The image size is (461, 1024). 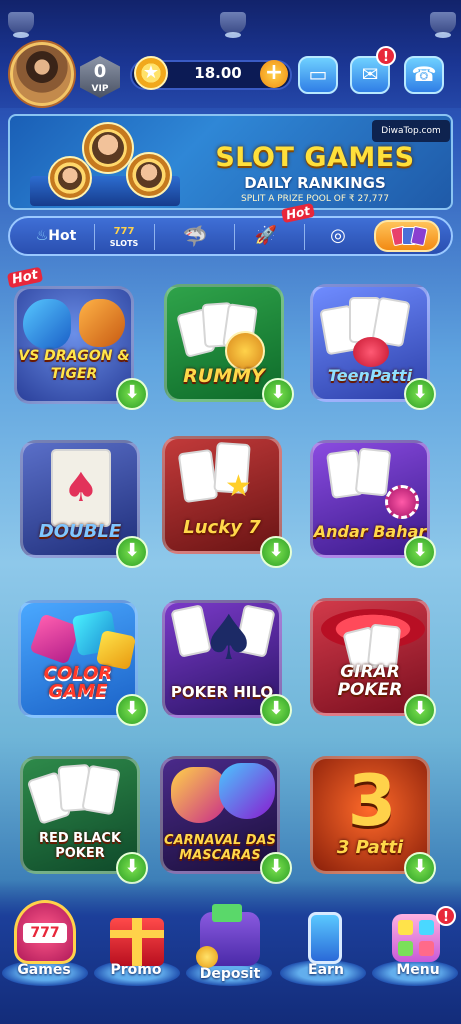 I want to click on game-label: DOUBLE, so click(x=80, y=531).